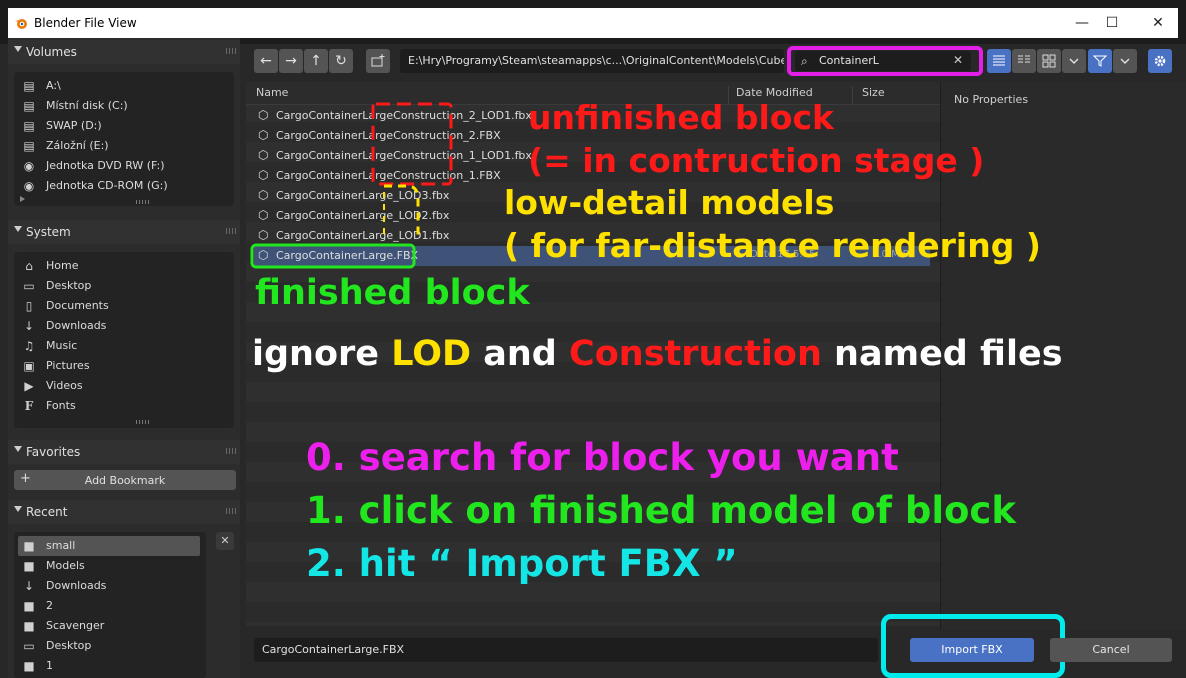  Describe the element at coordinates (333, 256) in the screenshot. I see `finished-file-highlight-box` at that location.